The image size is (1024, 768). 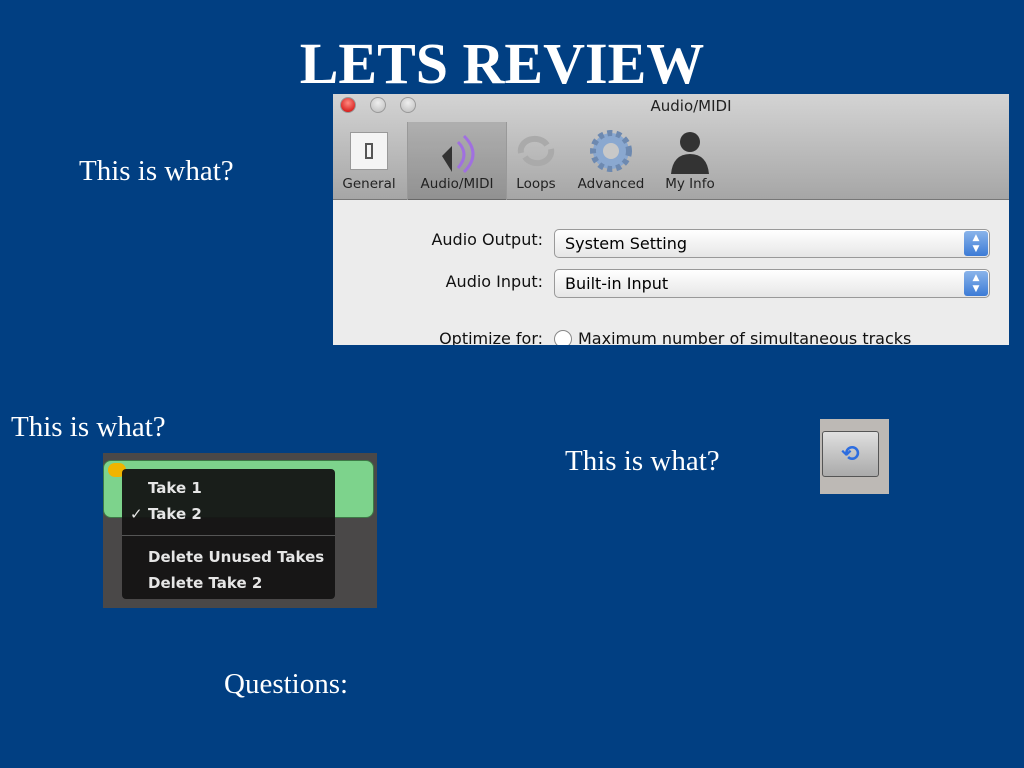 I want to click on tab-label: My Info, so click(x=690, y=184).